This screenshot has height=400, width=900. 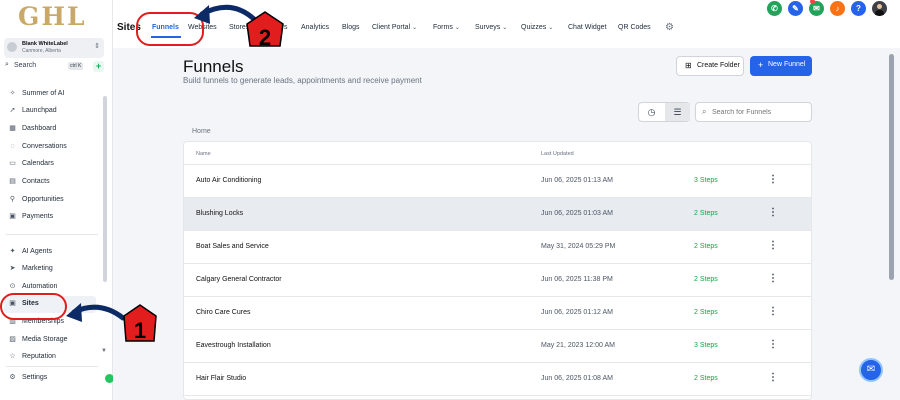 I want to click on user-avatar, so click(x=879, y=8).